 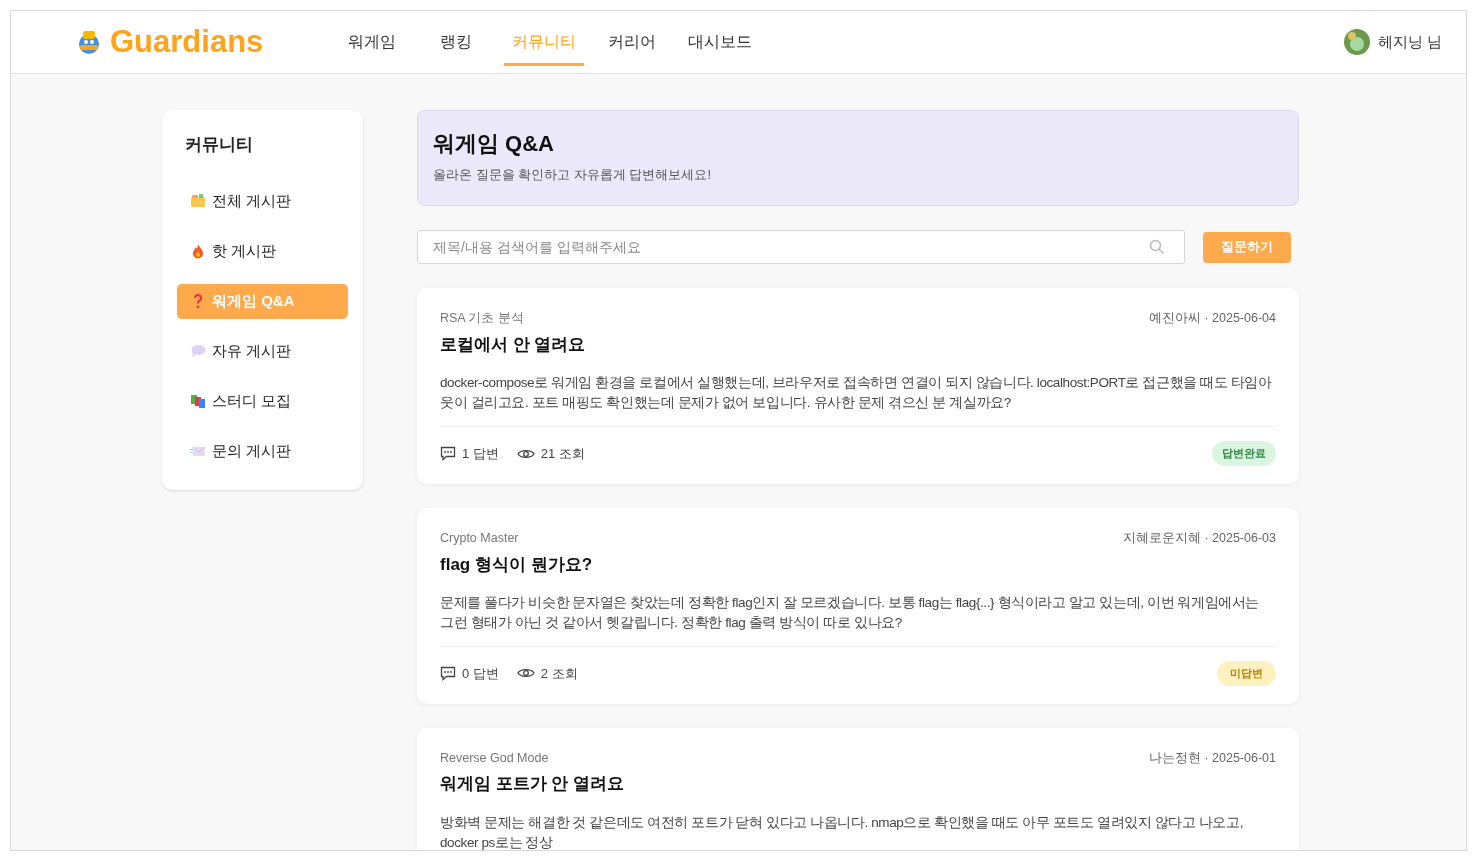 I want to click on post-title: 워게임 포트가 안 열려요, so click(x=858, y=784).